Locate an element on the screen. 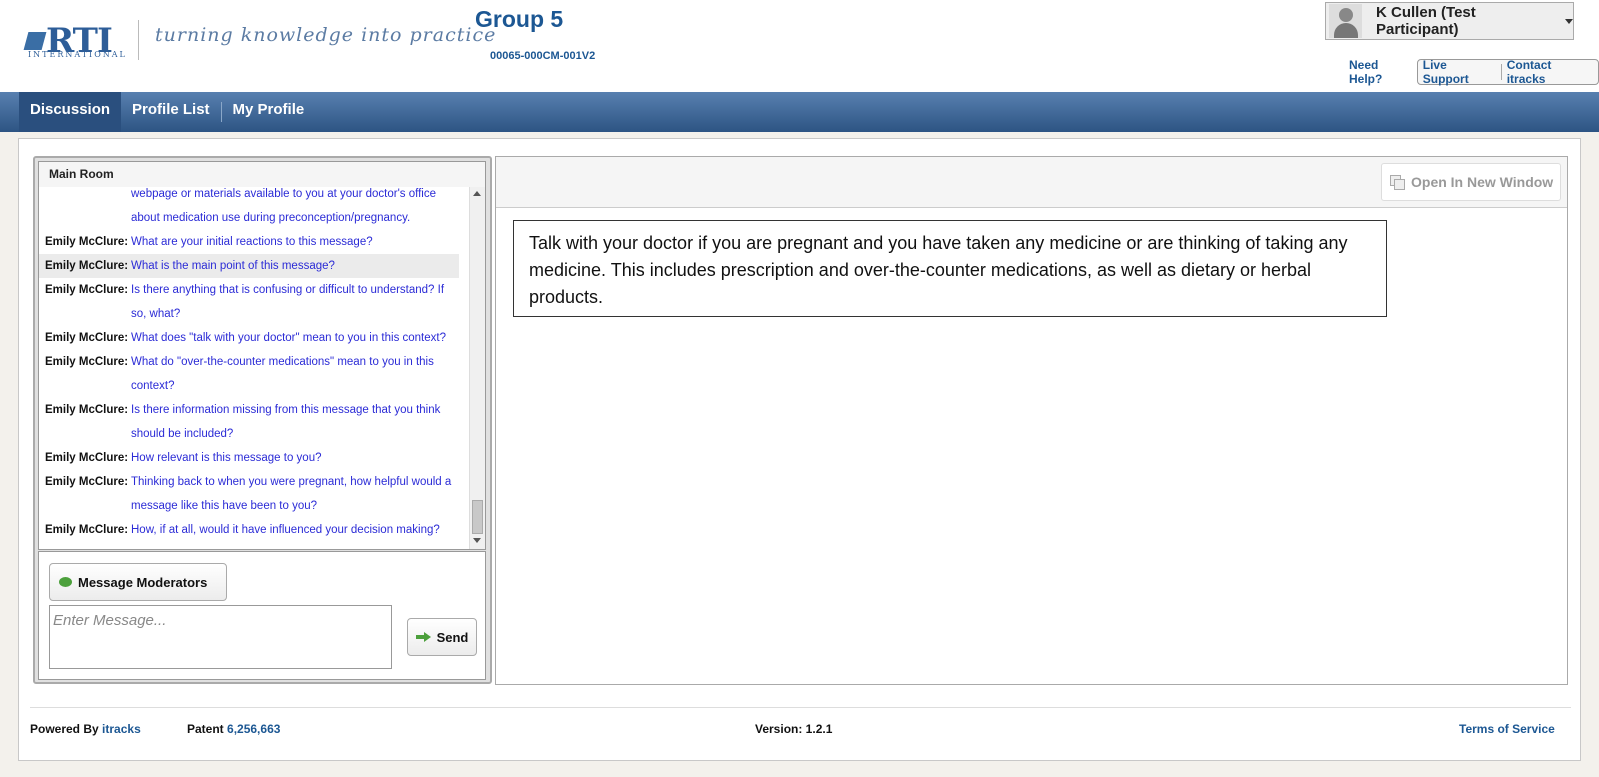 The image size is (1599, 777). terms-of-service-link: Terms of Service is located at coordinates (1507, 729).